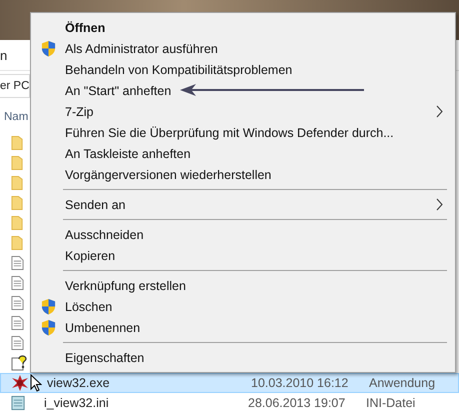 This screenshot has width=459, height=413. What do you see at coordinates (402, 383) in the screenshot?
I see `file-type: Anwendung` at bounding box center [402, 383].